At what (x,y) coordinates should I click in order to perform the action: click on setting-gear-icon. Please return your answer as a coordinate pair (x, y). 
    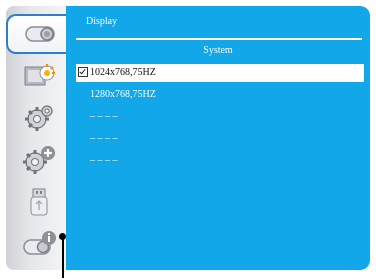
    Looking at the image, I should click on (39, 118).